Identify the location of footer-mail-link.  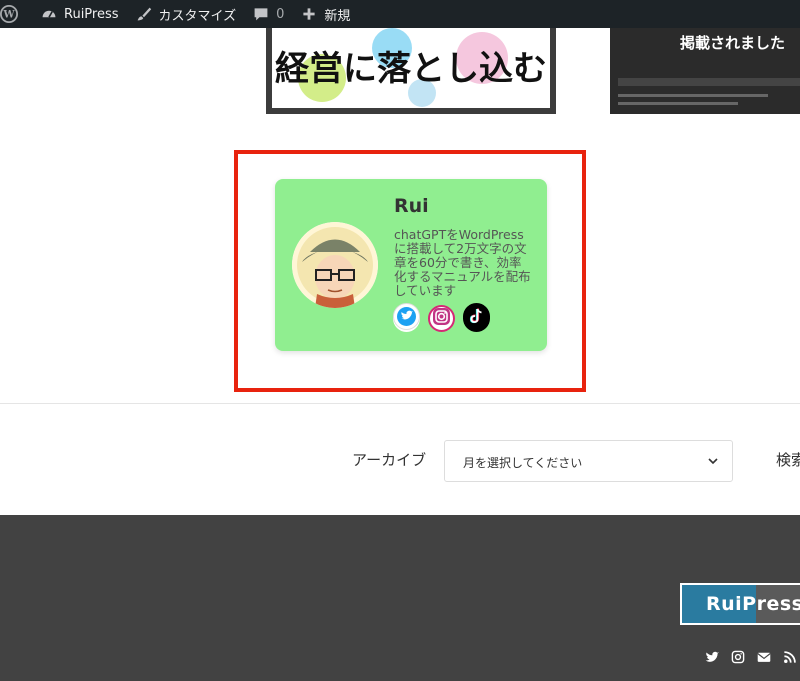
(764, 658).